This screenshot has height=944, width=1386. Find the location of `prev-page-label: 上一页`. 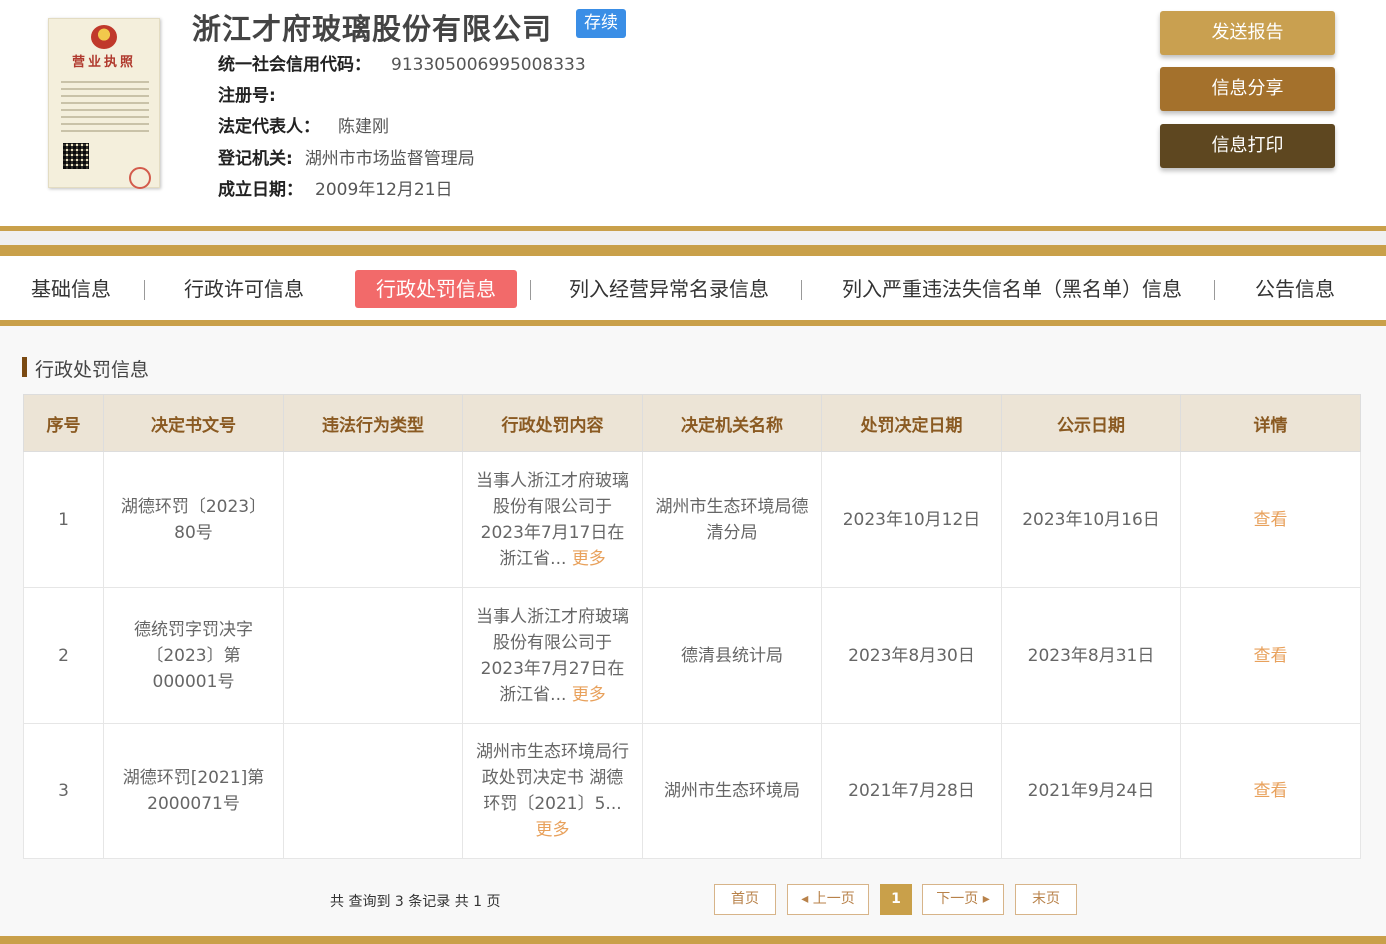

prev-page-label: 上一页 is located at coordinates (833, 899).